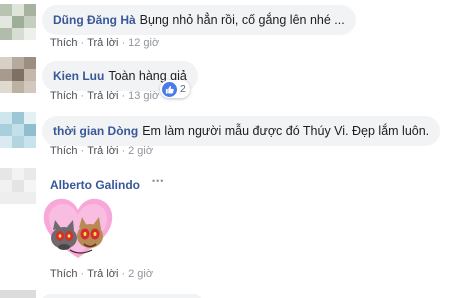  What do you see at coordinates (78, 228) in the screenshot?
I see `cats-in-heart-sticker` at bounding box center [78, 228].